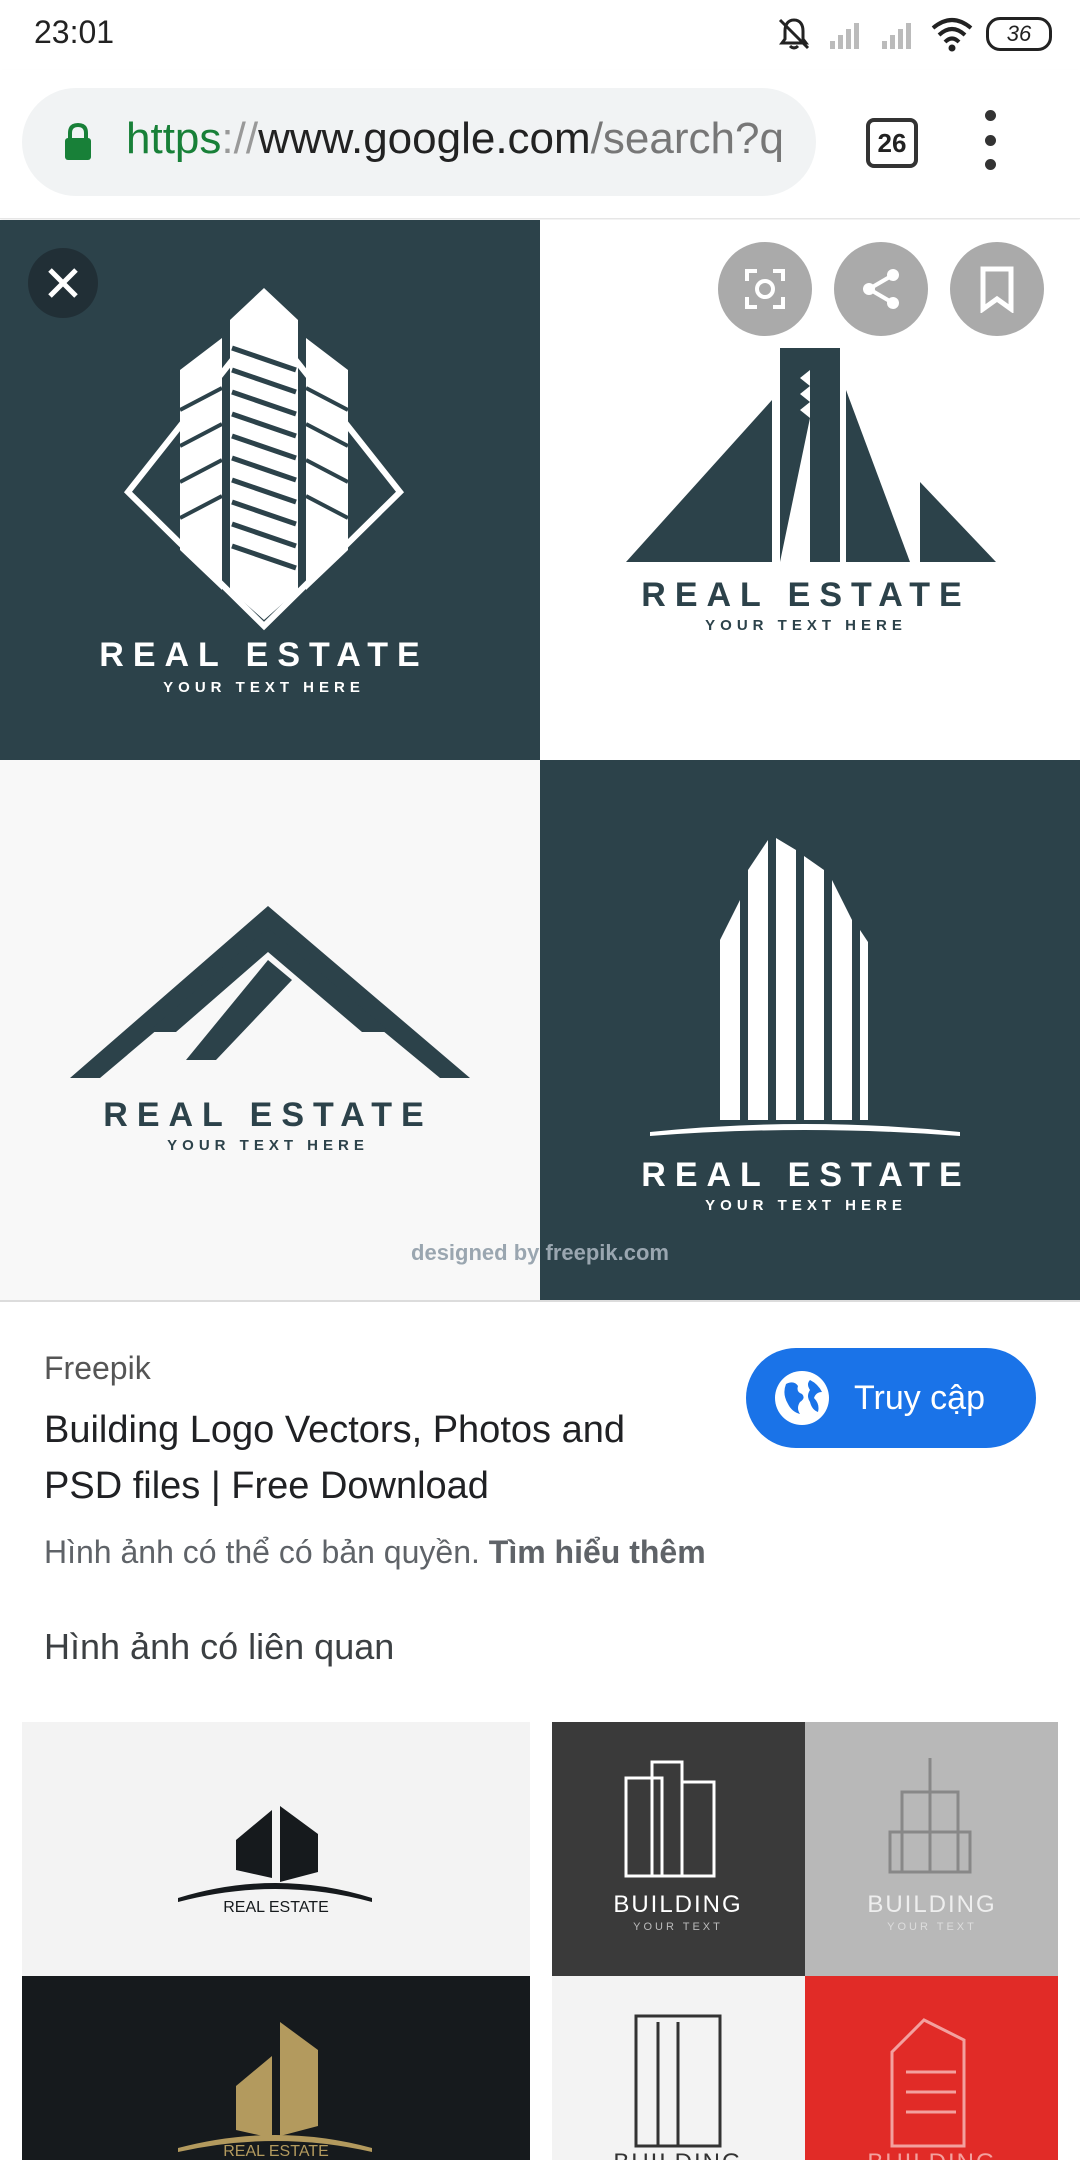  I want to click on browser-toolbar: https://www.google.com/search?q 26, so click(540, 144).